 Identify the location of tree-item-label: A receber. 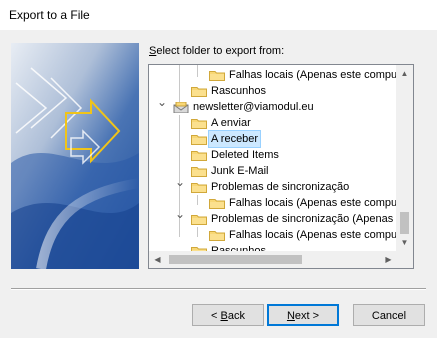
(234, 139).